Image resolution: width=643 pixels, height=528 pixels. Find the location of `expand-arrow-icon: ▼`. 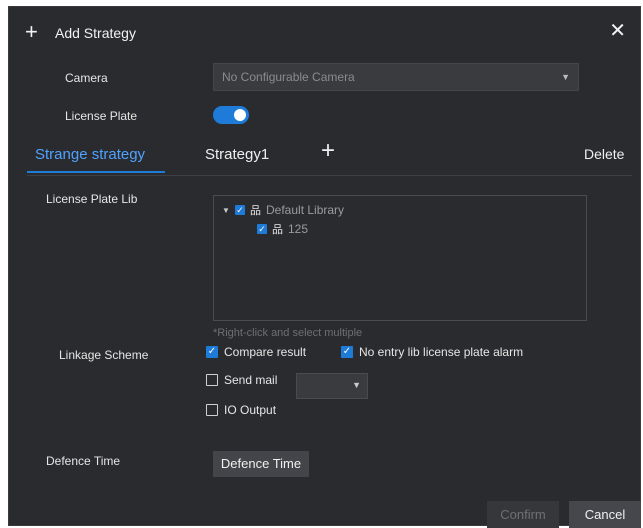

expand-arrow-icon: ▼ is located at coordinates (226, 210).